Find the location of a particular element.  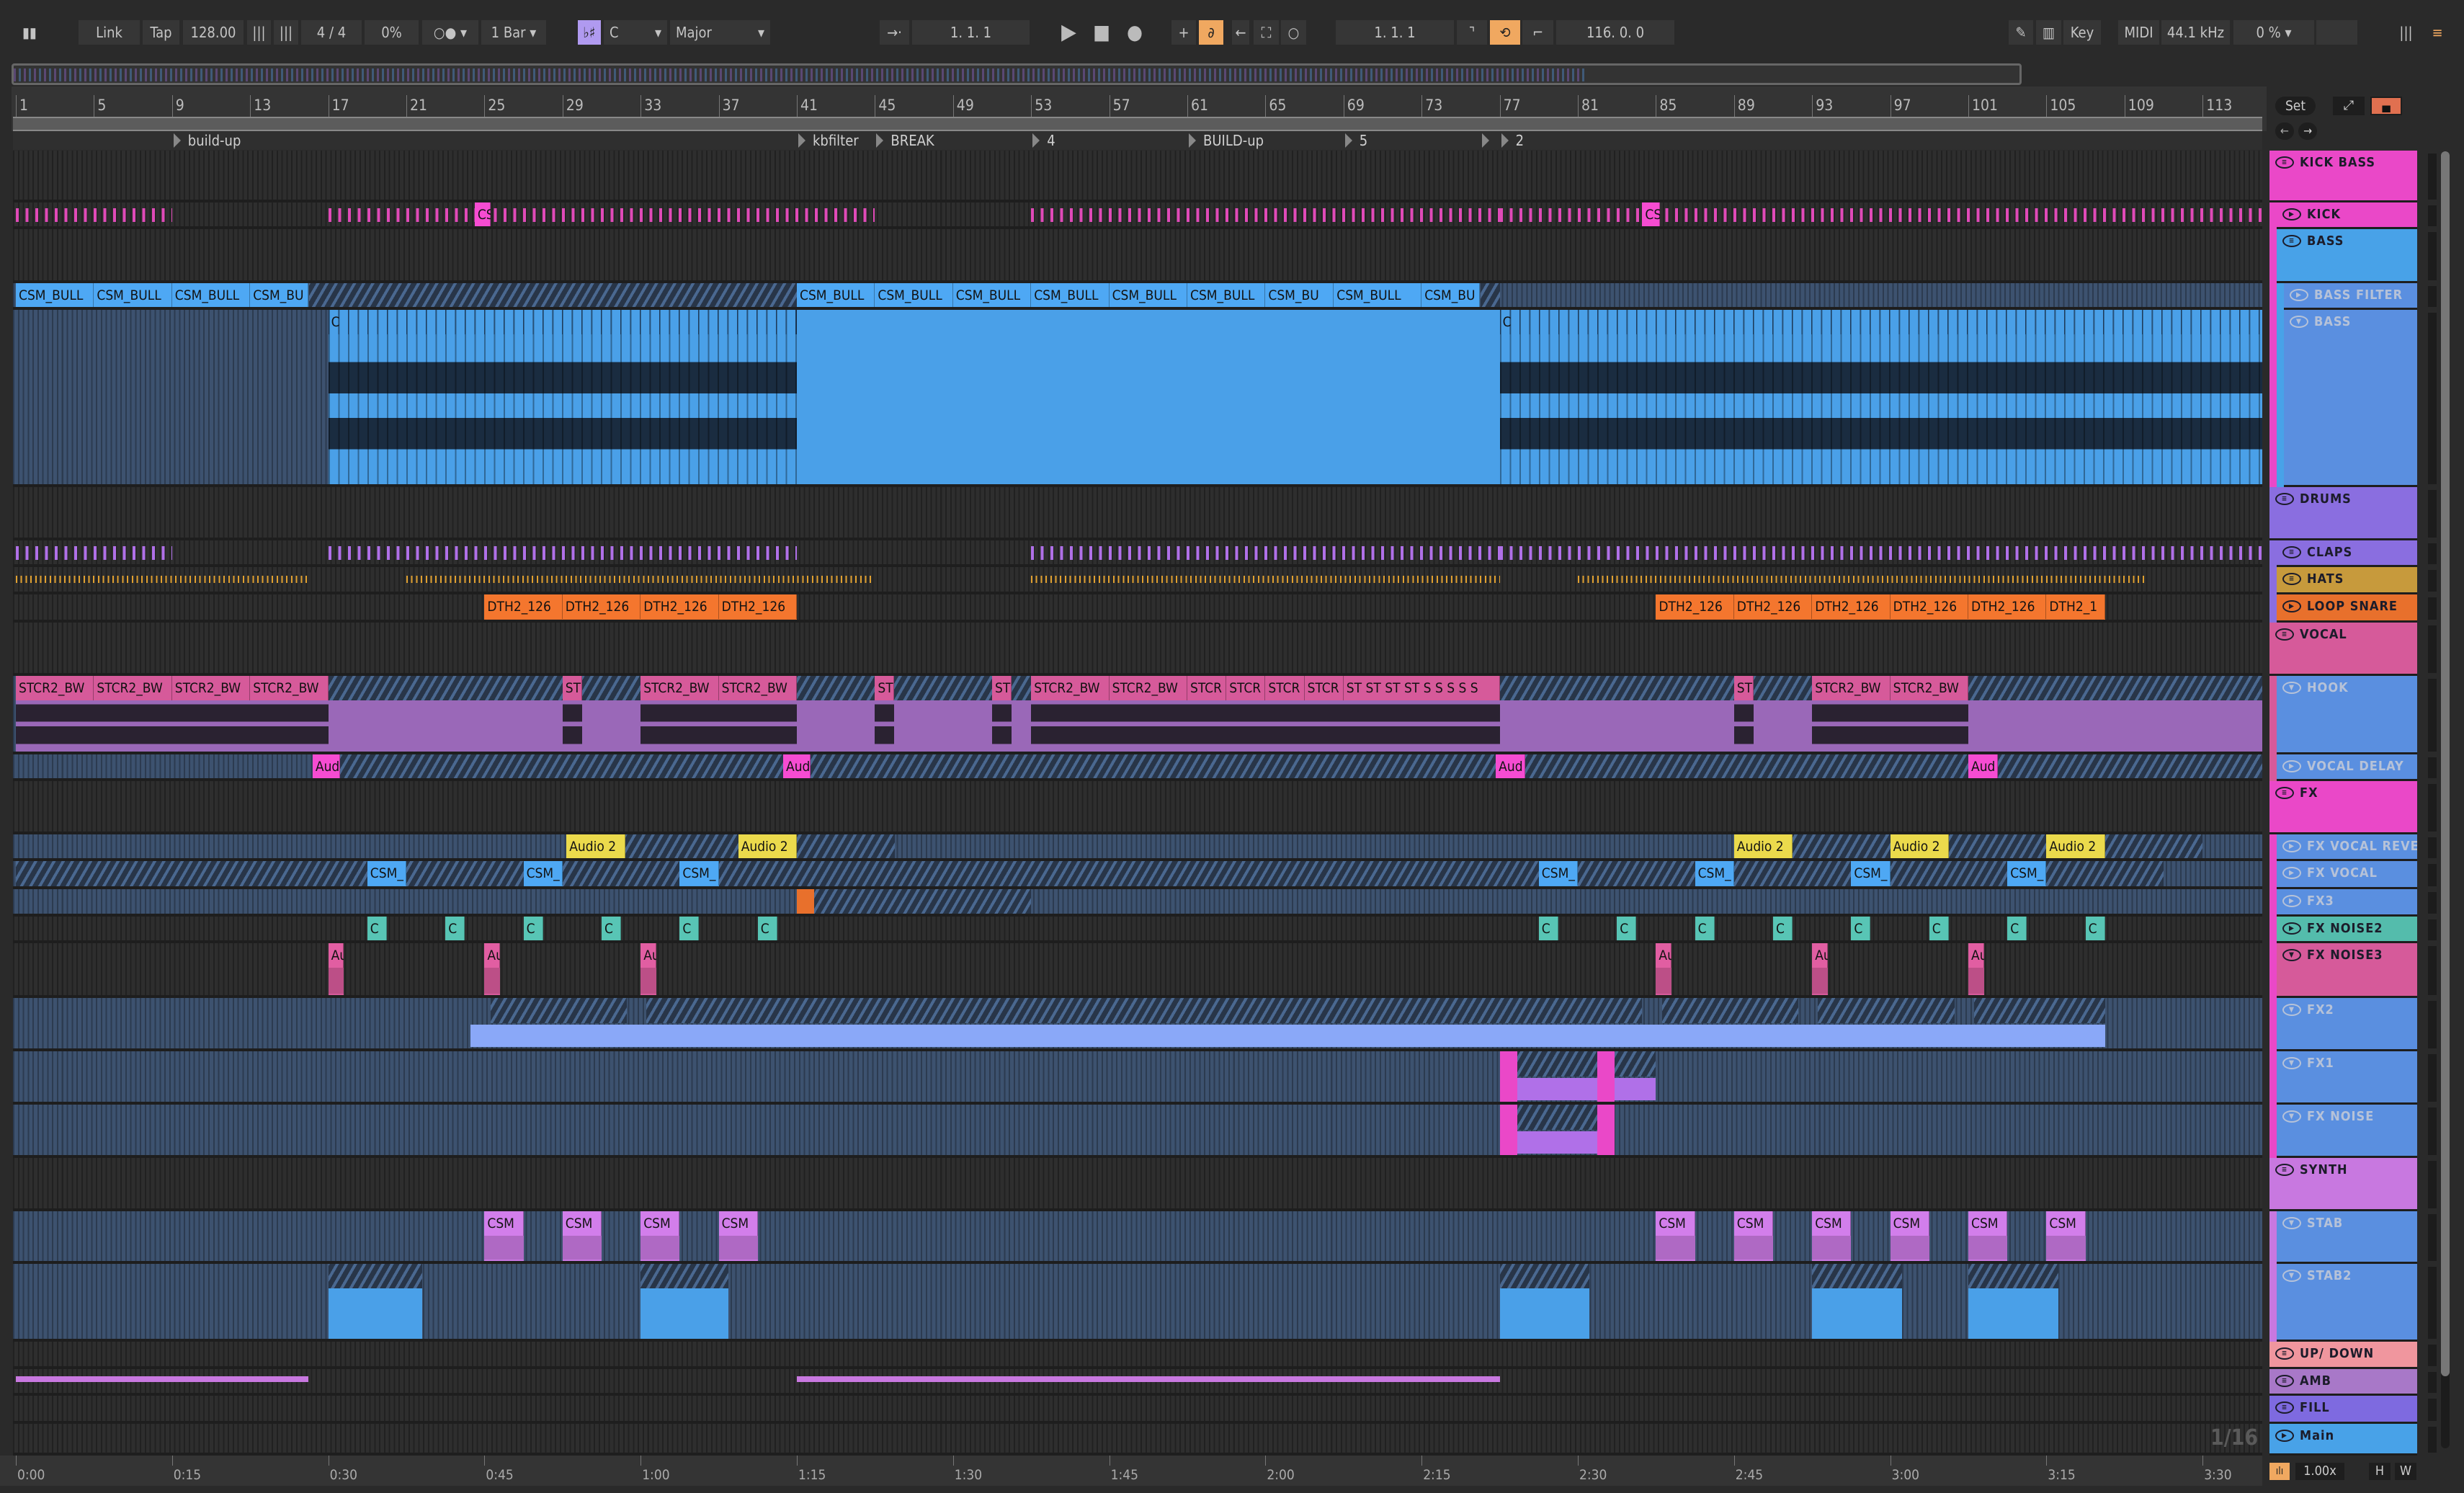

keyboard-icon: ▥ is located at coordinates (2048, 32).